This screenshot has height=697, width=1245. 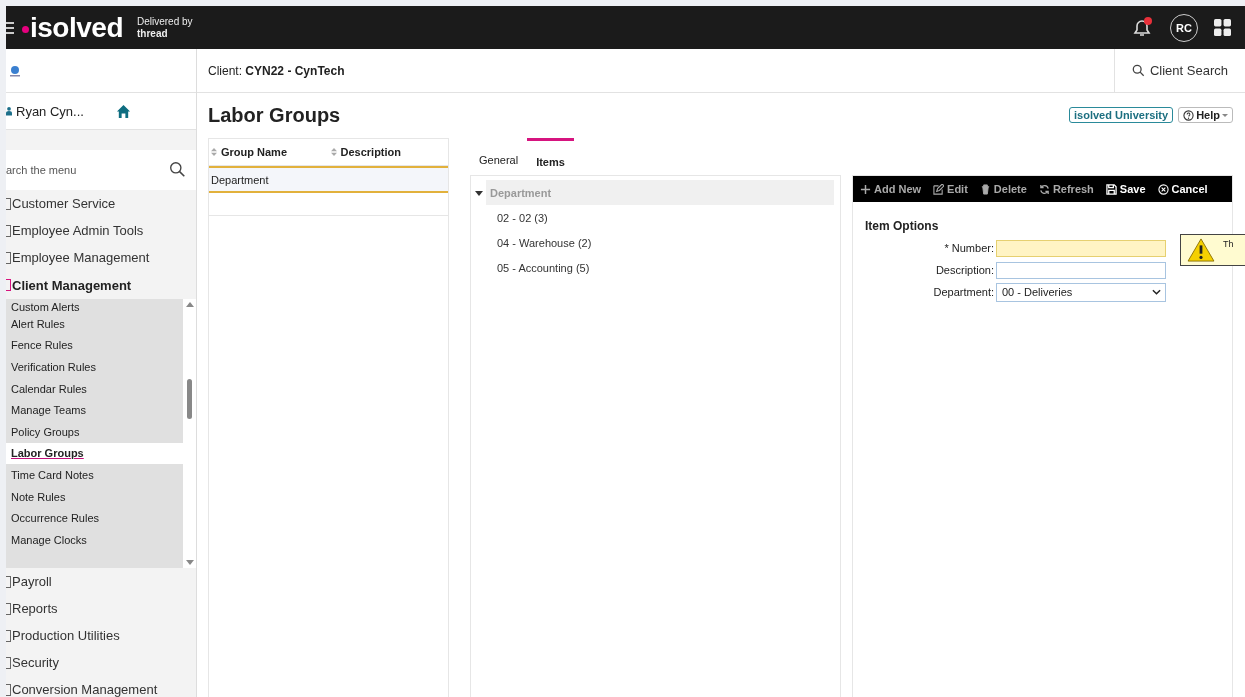 What do you see at coordinates (25, 29) in the screenshot?
I see `logo-dot-icon` at bounding box center [25, 29].